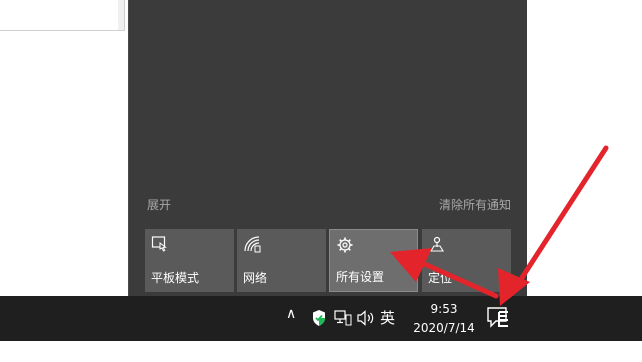 The image size is (642, 362). What do you see at coordinates (475, 204) in the screenshot?
I see `clear-all-notifications-link: 清除所有通知` at bounding box center [475, 204].